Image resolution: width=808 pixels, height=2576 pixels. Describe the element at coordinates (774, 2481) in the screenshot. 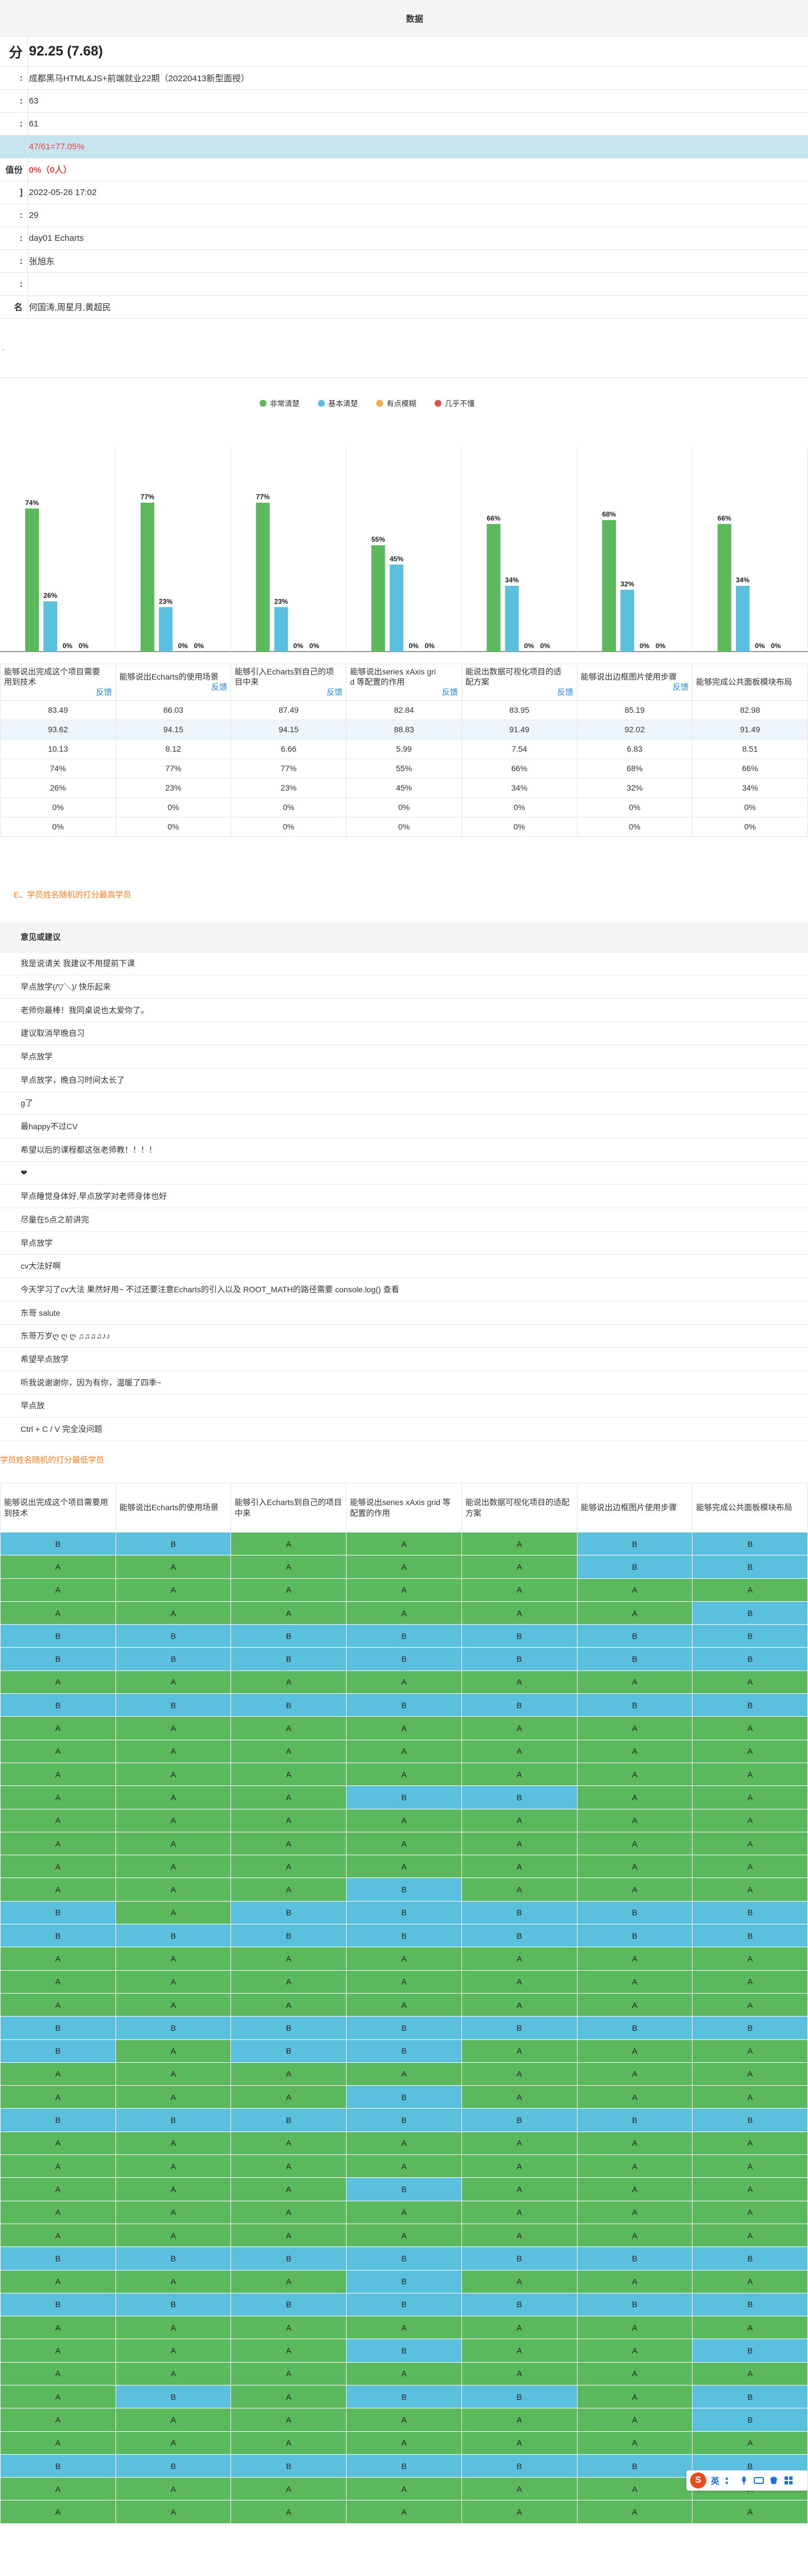

I see `skin-icon` at that location.